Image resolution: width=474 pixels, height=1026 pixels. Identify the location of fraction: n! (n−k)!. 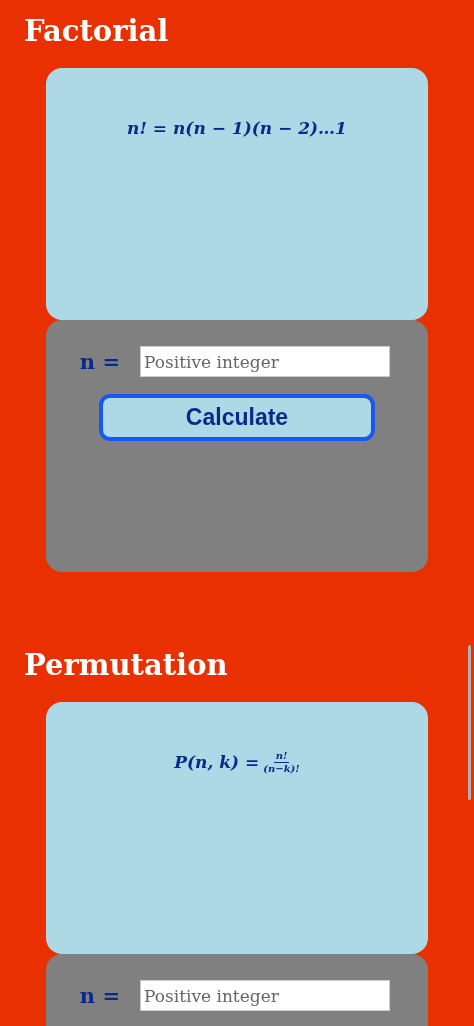
(281, 763).